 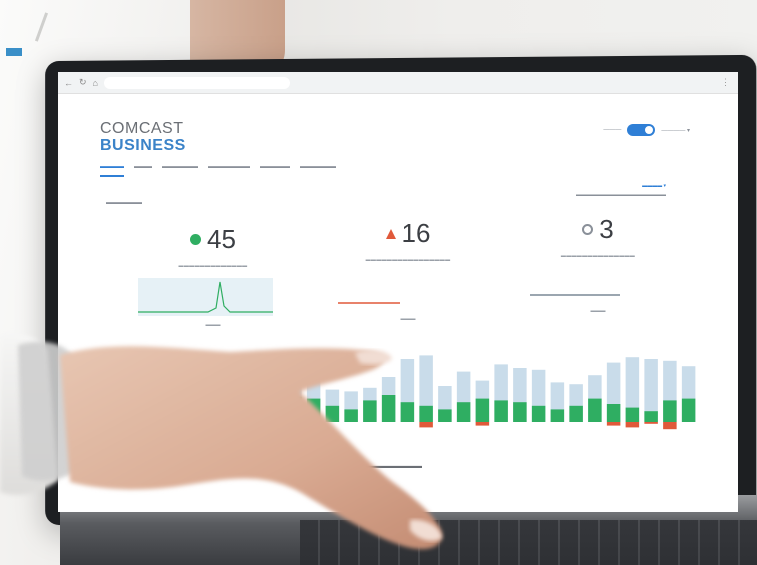 What do you see at coordinates (229, 170) in the screenshot?
I see `tab-4: ▬▬▬▬▬▬▬` at bounding box center [229, 170].